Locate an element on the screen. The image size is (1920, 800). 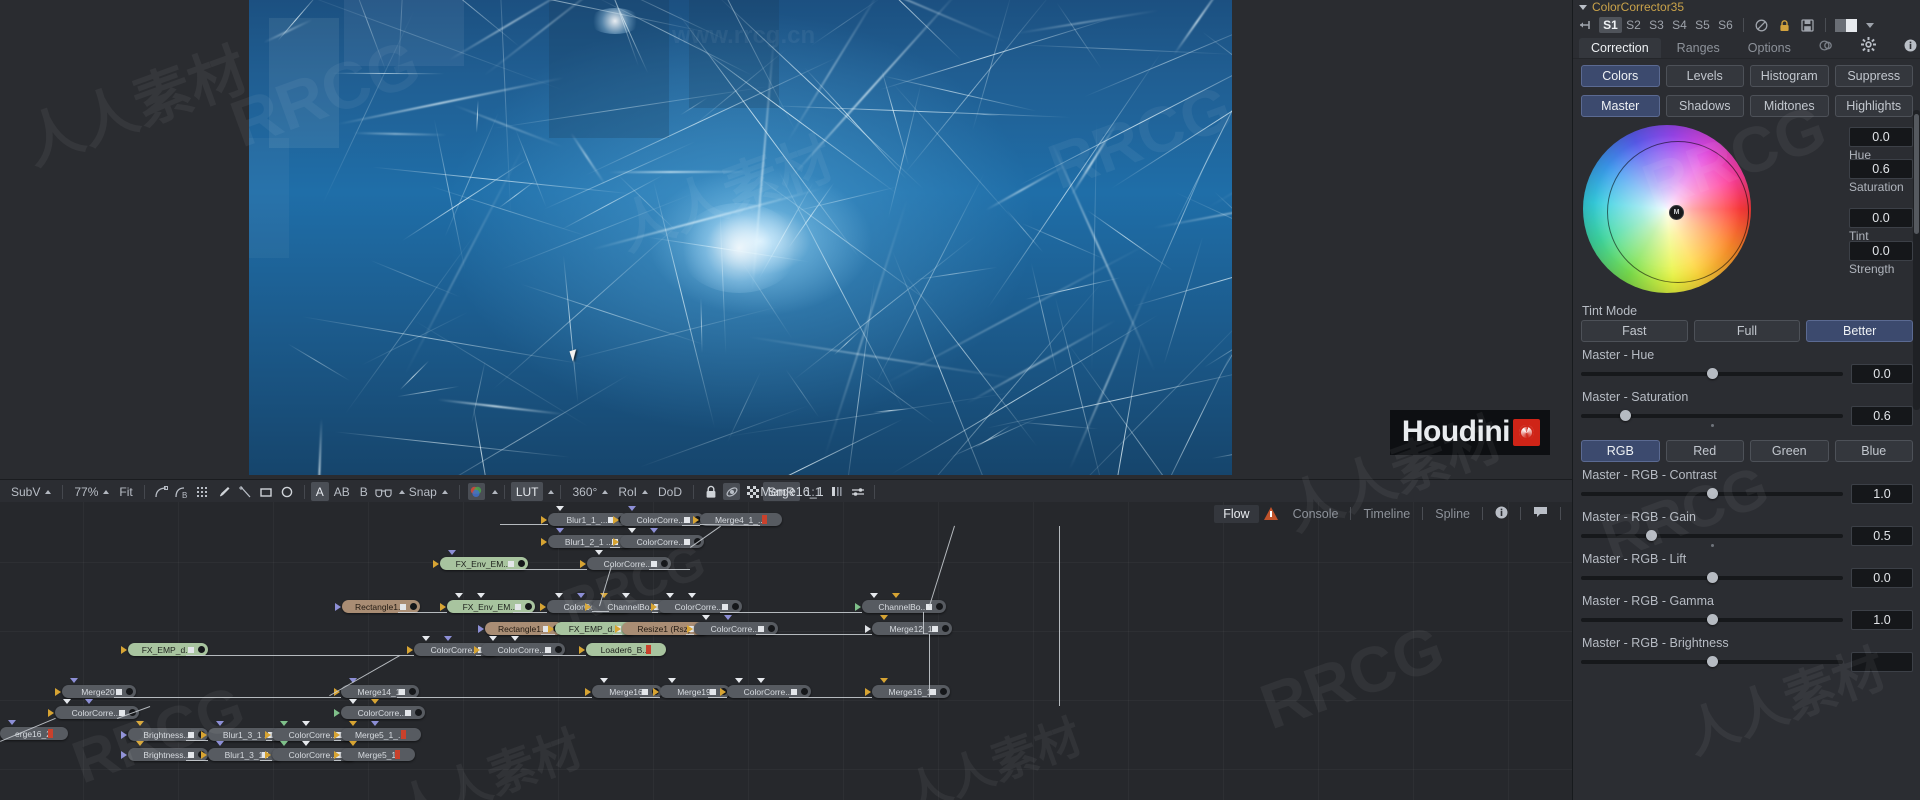
inspector-scrollbar is located at coordinates (1916, 260).